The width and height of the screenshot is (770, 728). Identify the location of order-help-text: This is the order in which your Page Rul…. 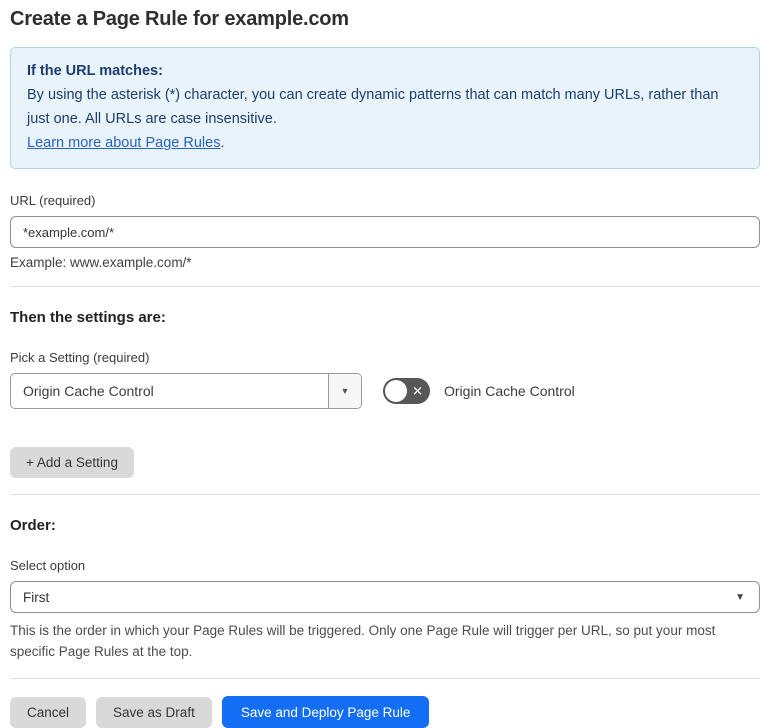
(363, 641).